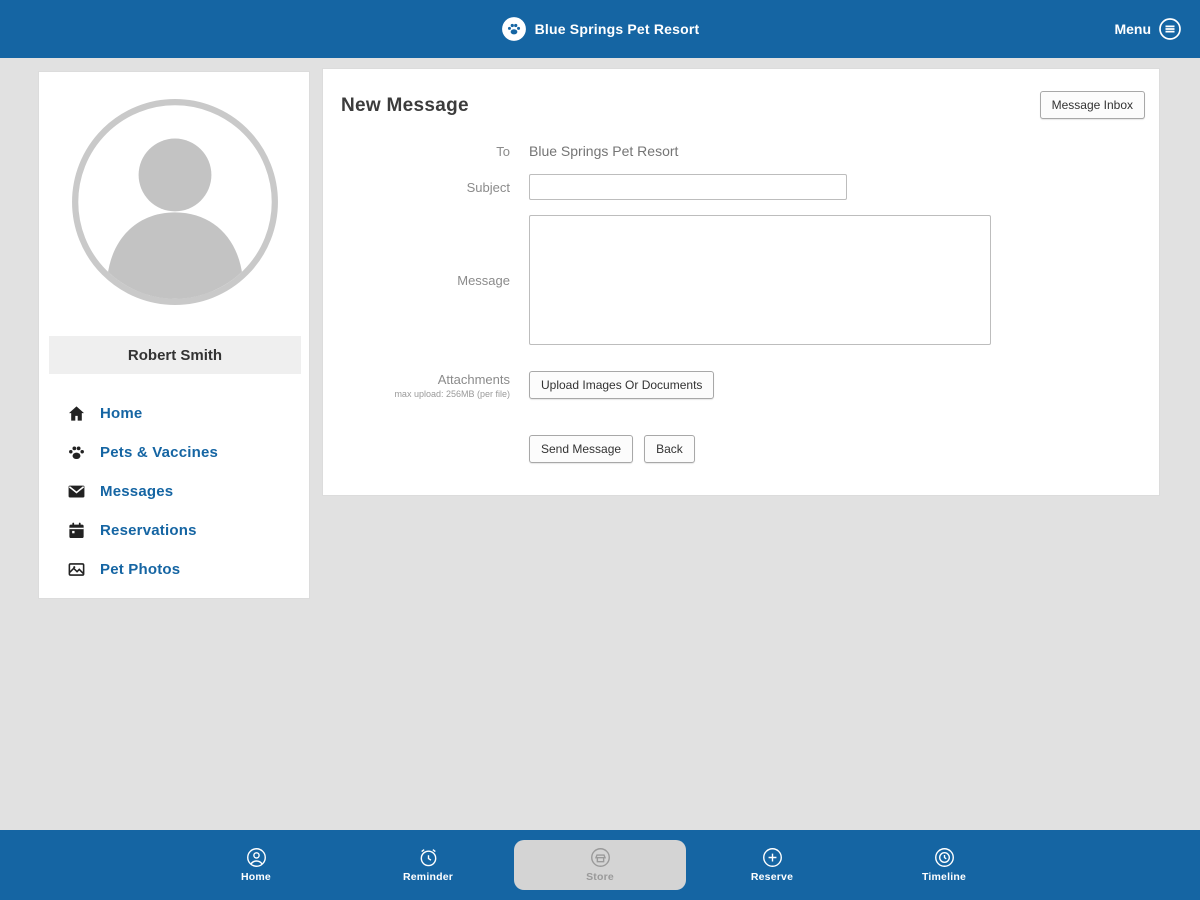 The height and width of the screenshot is (900, 1200). I want to click on attachments-label: Attachments max upload: 256MB (per file), so click(426, 385).